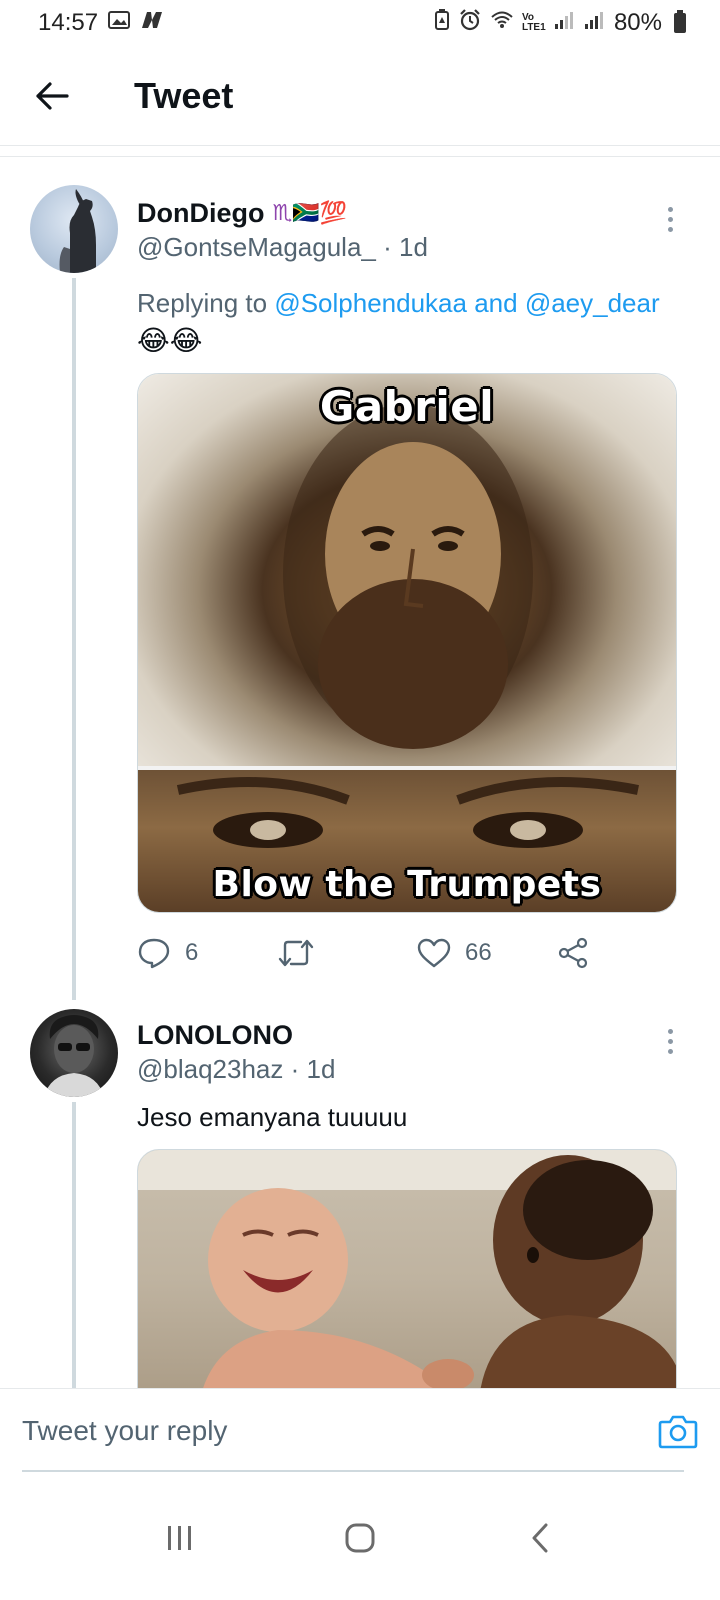 The height and width of the screenshot is (1600, 720). I want to click on divider, so click(360, 156).